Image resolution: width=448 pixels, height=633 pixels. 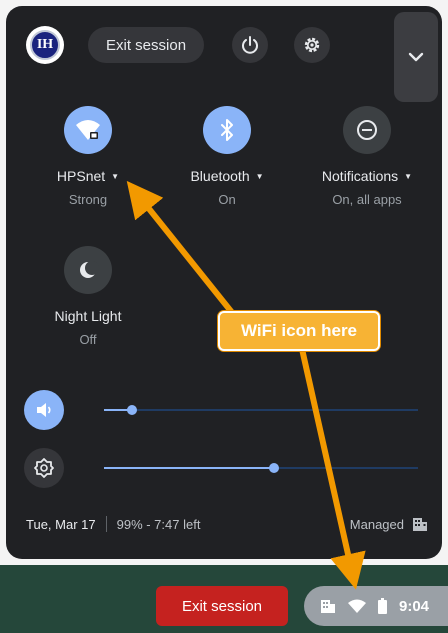 I want to click on night-light-label: Night Light, so click(x=88, y=316).